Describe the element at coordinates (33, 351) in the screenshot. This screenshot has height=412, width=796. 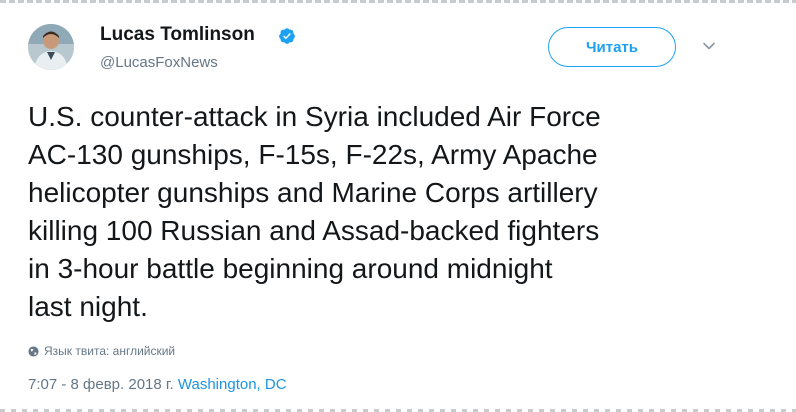
I see `globe-icon` at that location.